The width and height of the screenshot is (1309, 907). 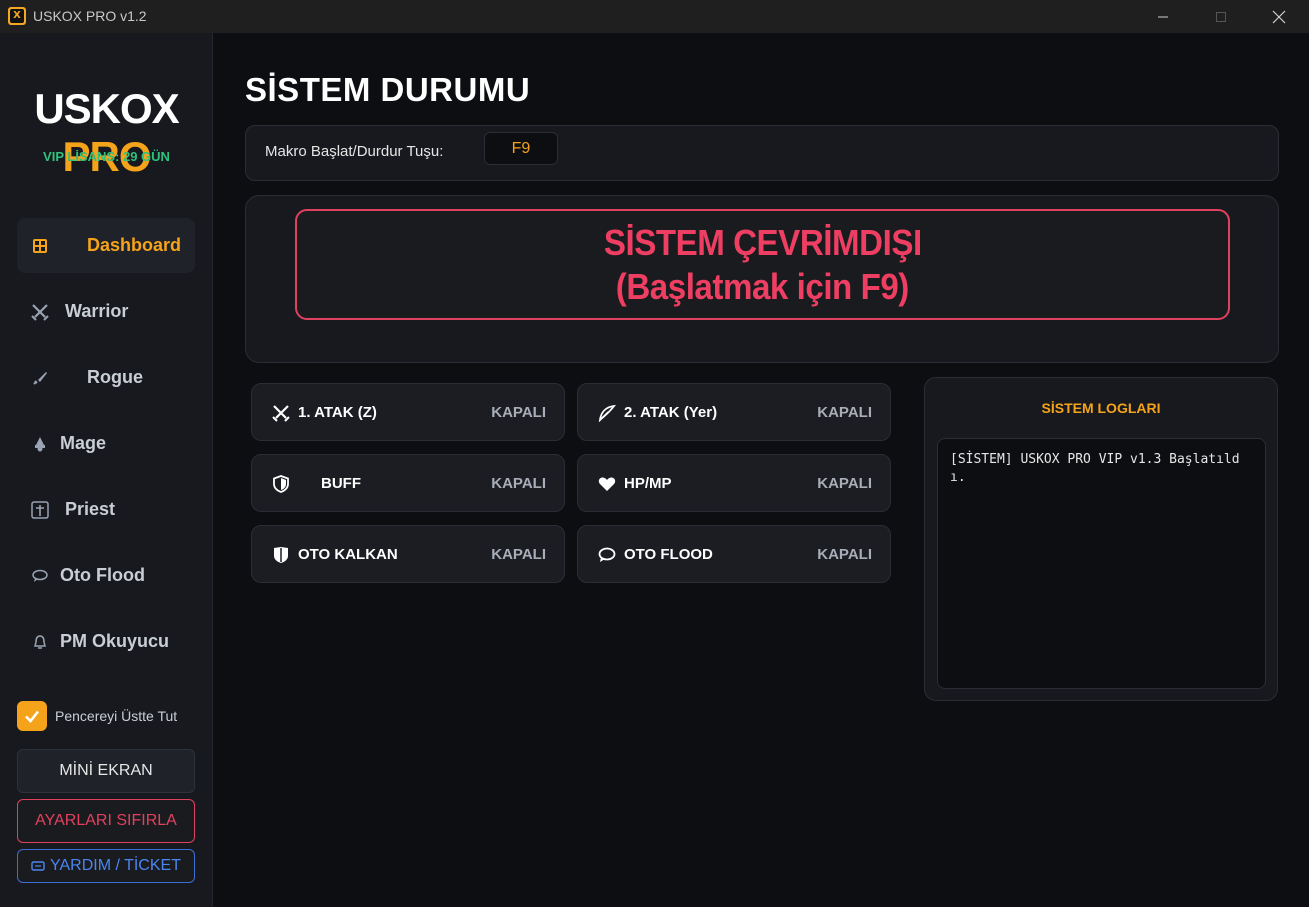 I want to click on pin-window-label: Pencereyi Üstte Tut, so click(x=116, y=716).